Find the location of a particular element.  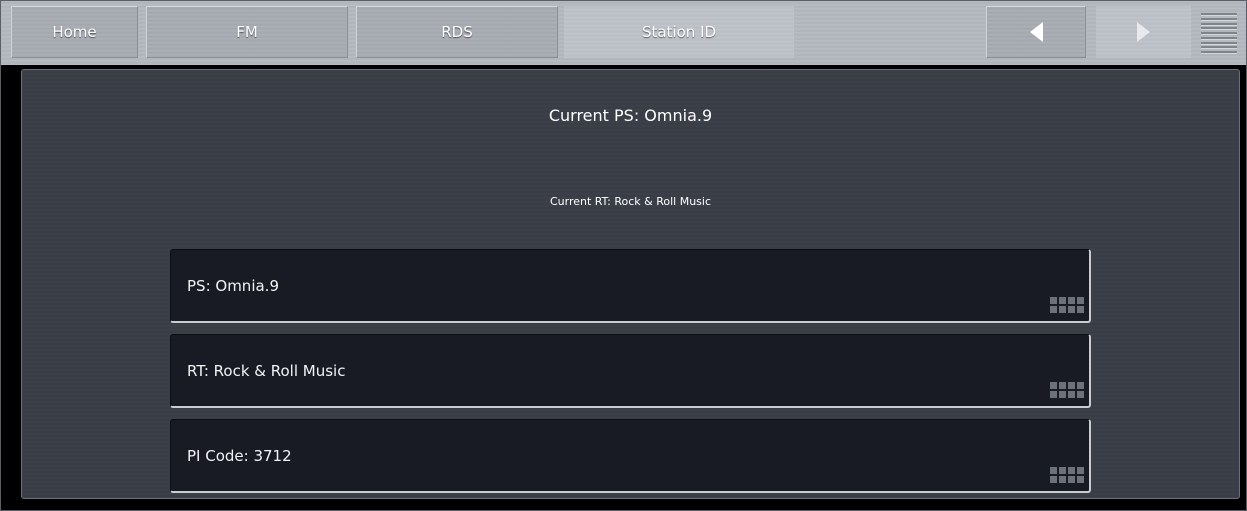

rt-field-label: RT: Rock & Roll Music is located at coordinates (266, 371).